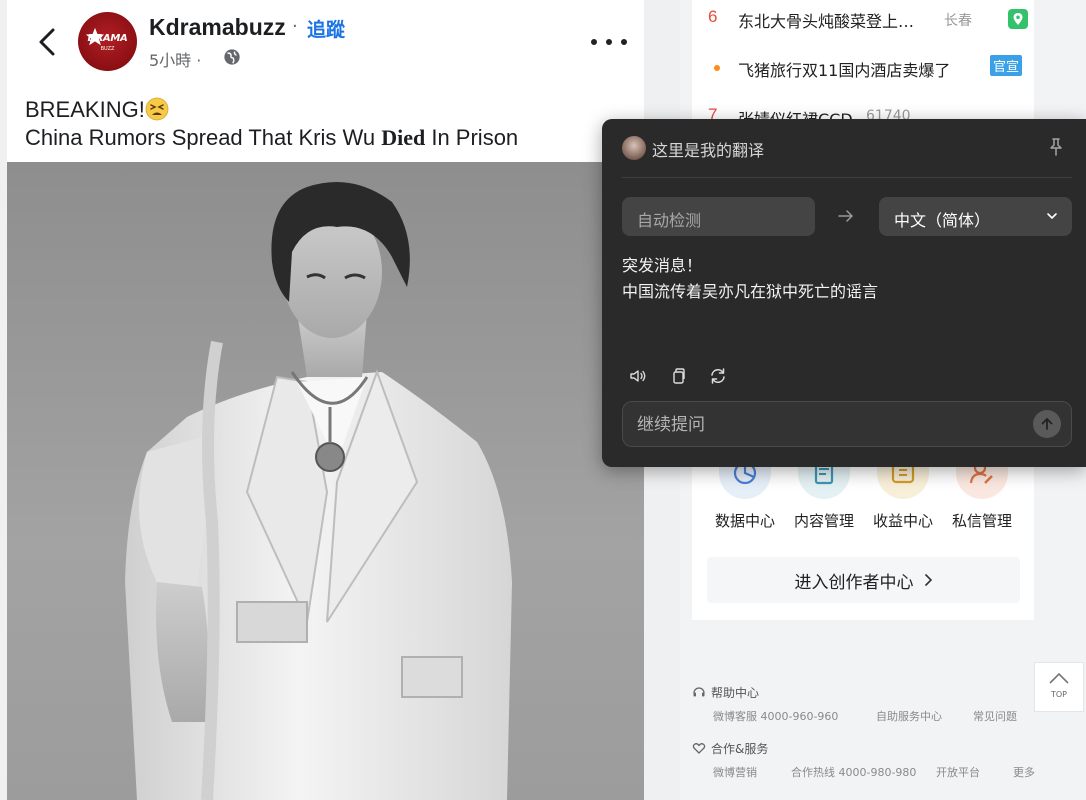 This screenshot has height=800, width=1086. I want to click on translation-line: 突发消息！, so click(662, 265).